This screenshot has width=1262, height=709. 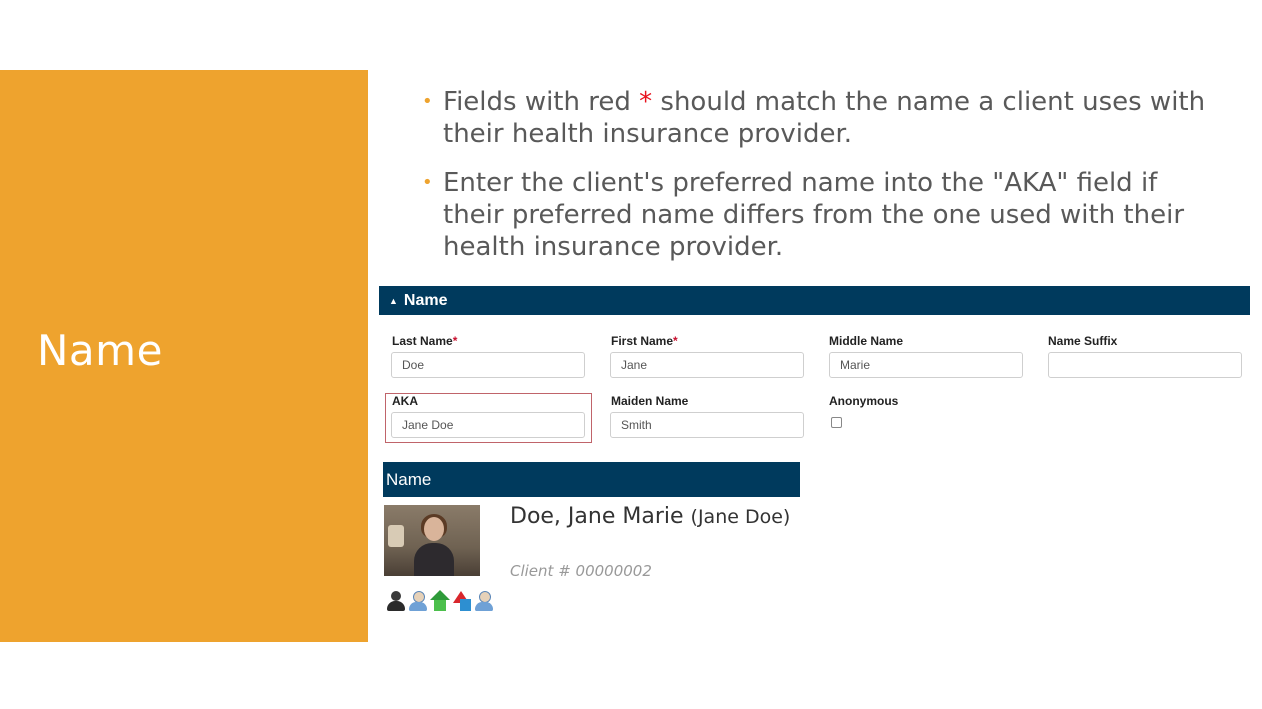 I want to click on client-display-name: Doe, Jane Marie, so click(x=597, y=516).